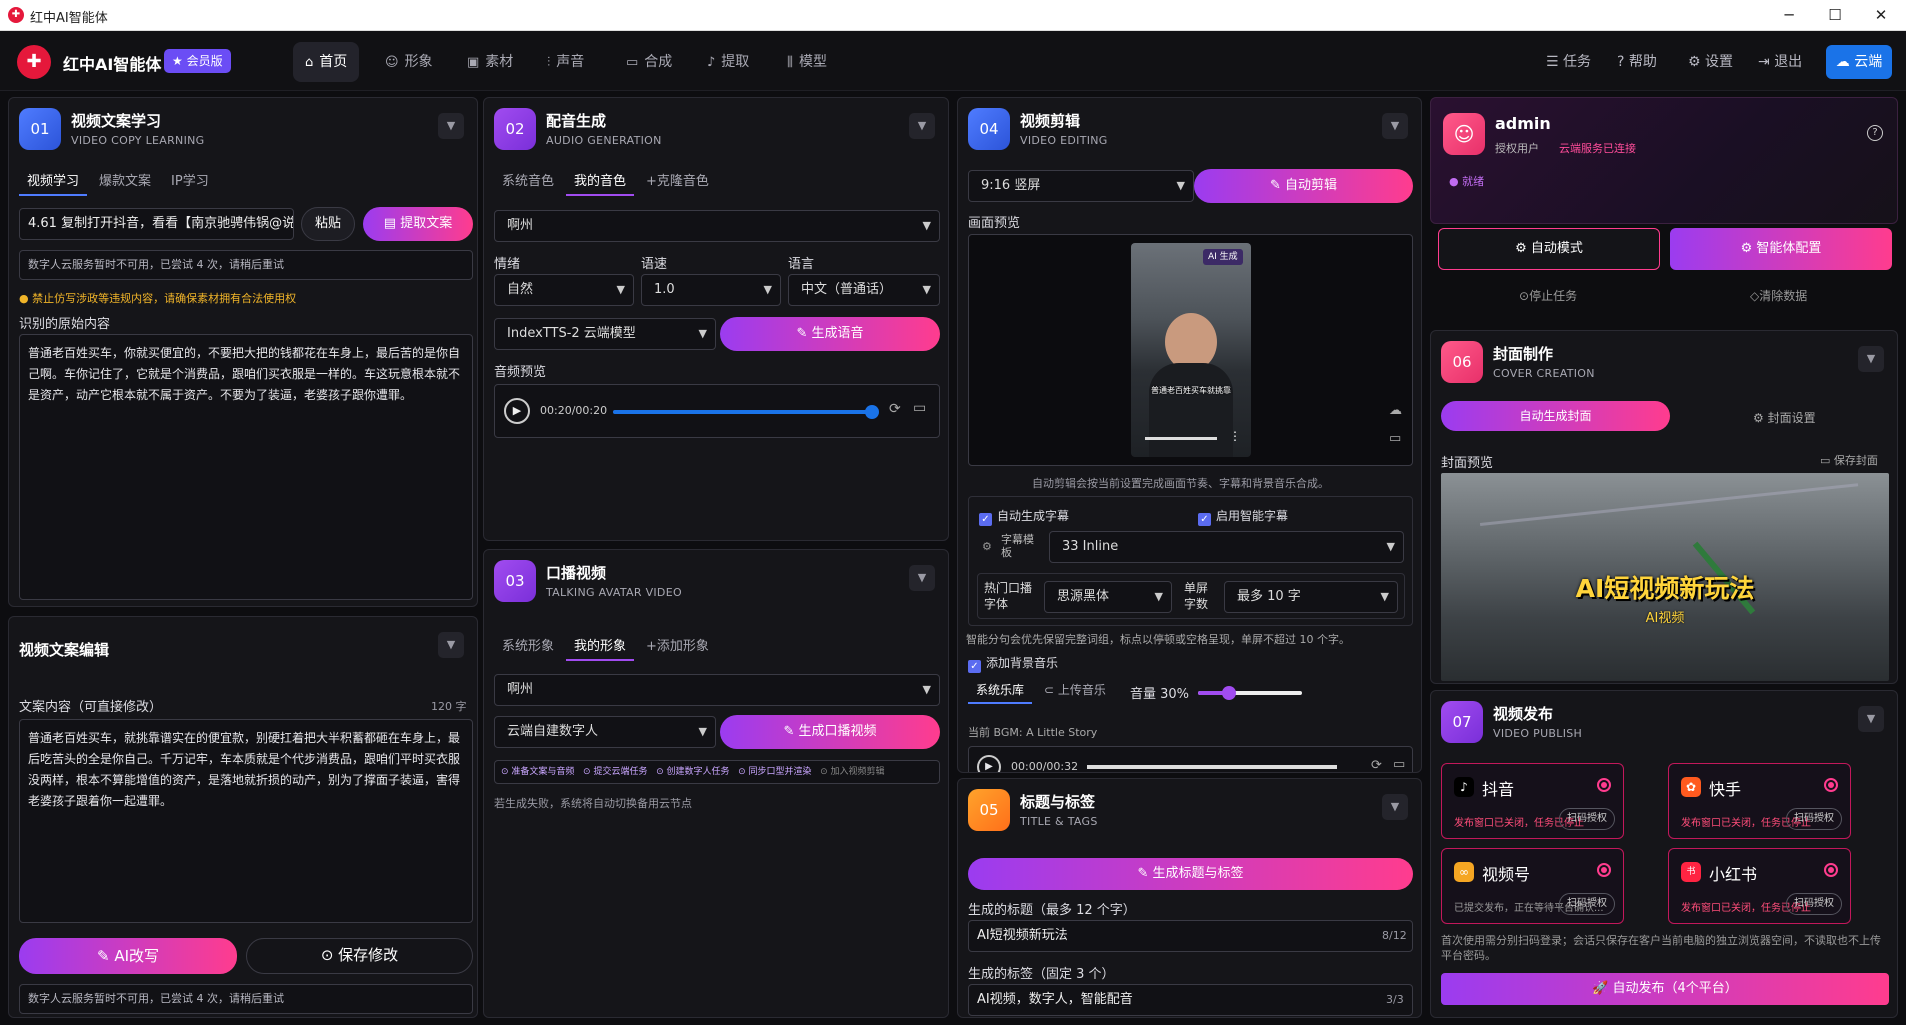  I want to click on nav-home: ⌂ 首页, so click(326, 62).